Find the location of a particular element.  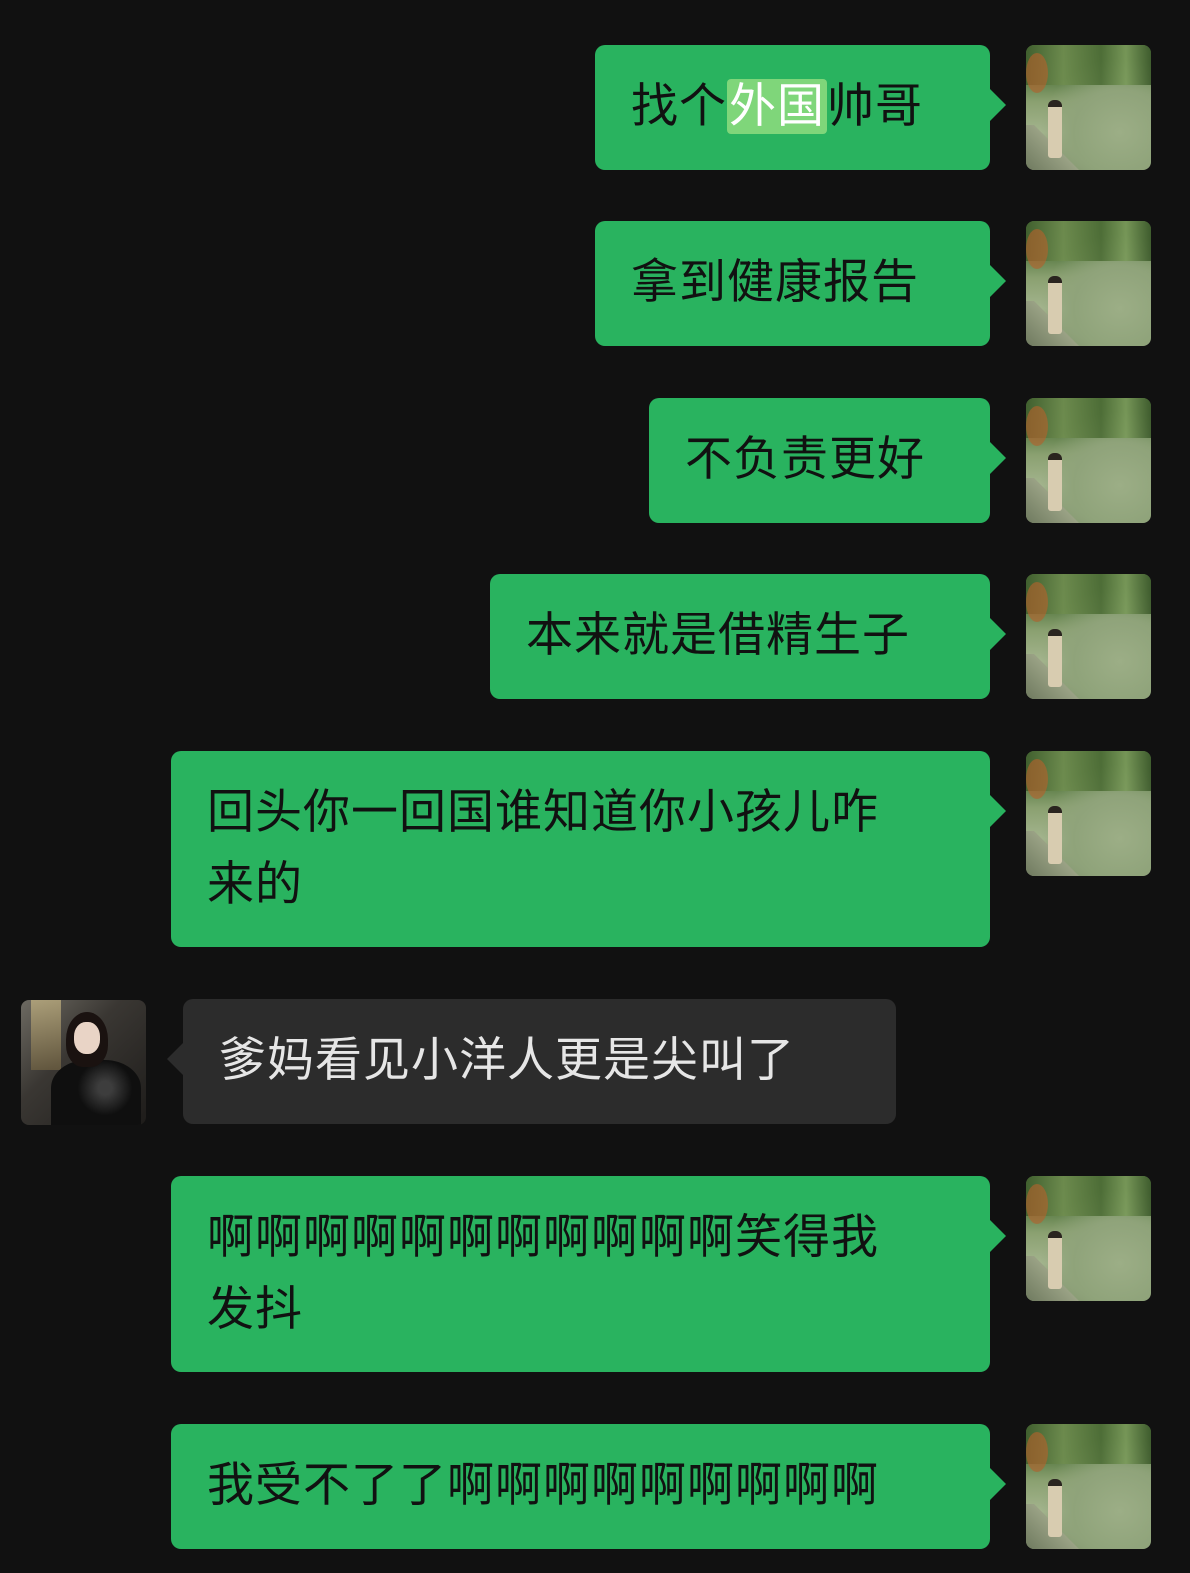

message-bubble: 不负责更好 is located at coordinates (827, 460).